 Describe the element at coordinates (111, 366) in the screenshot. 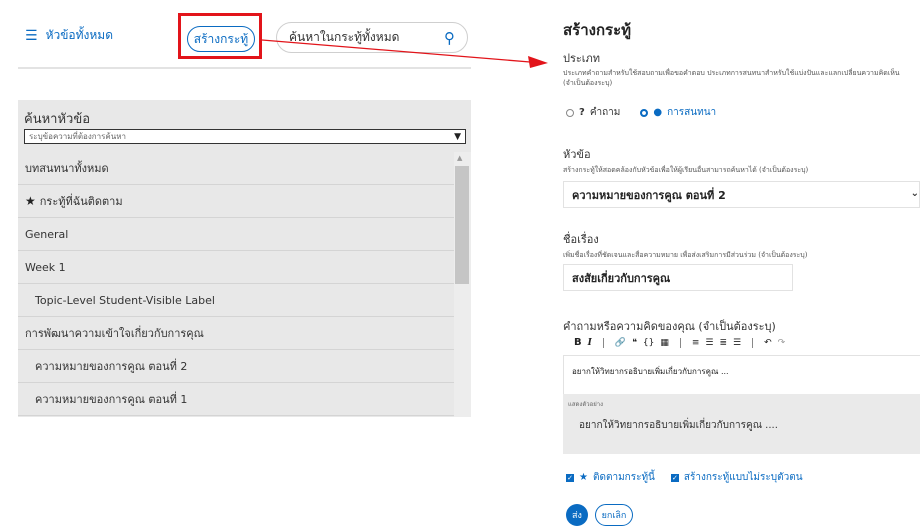

I see `topic-item-label: ความหมายของการคูณ ตอนที่ 2` at that location.